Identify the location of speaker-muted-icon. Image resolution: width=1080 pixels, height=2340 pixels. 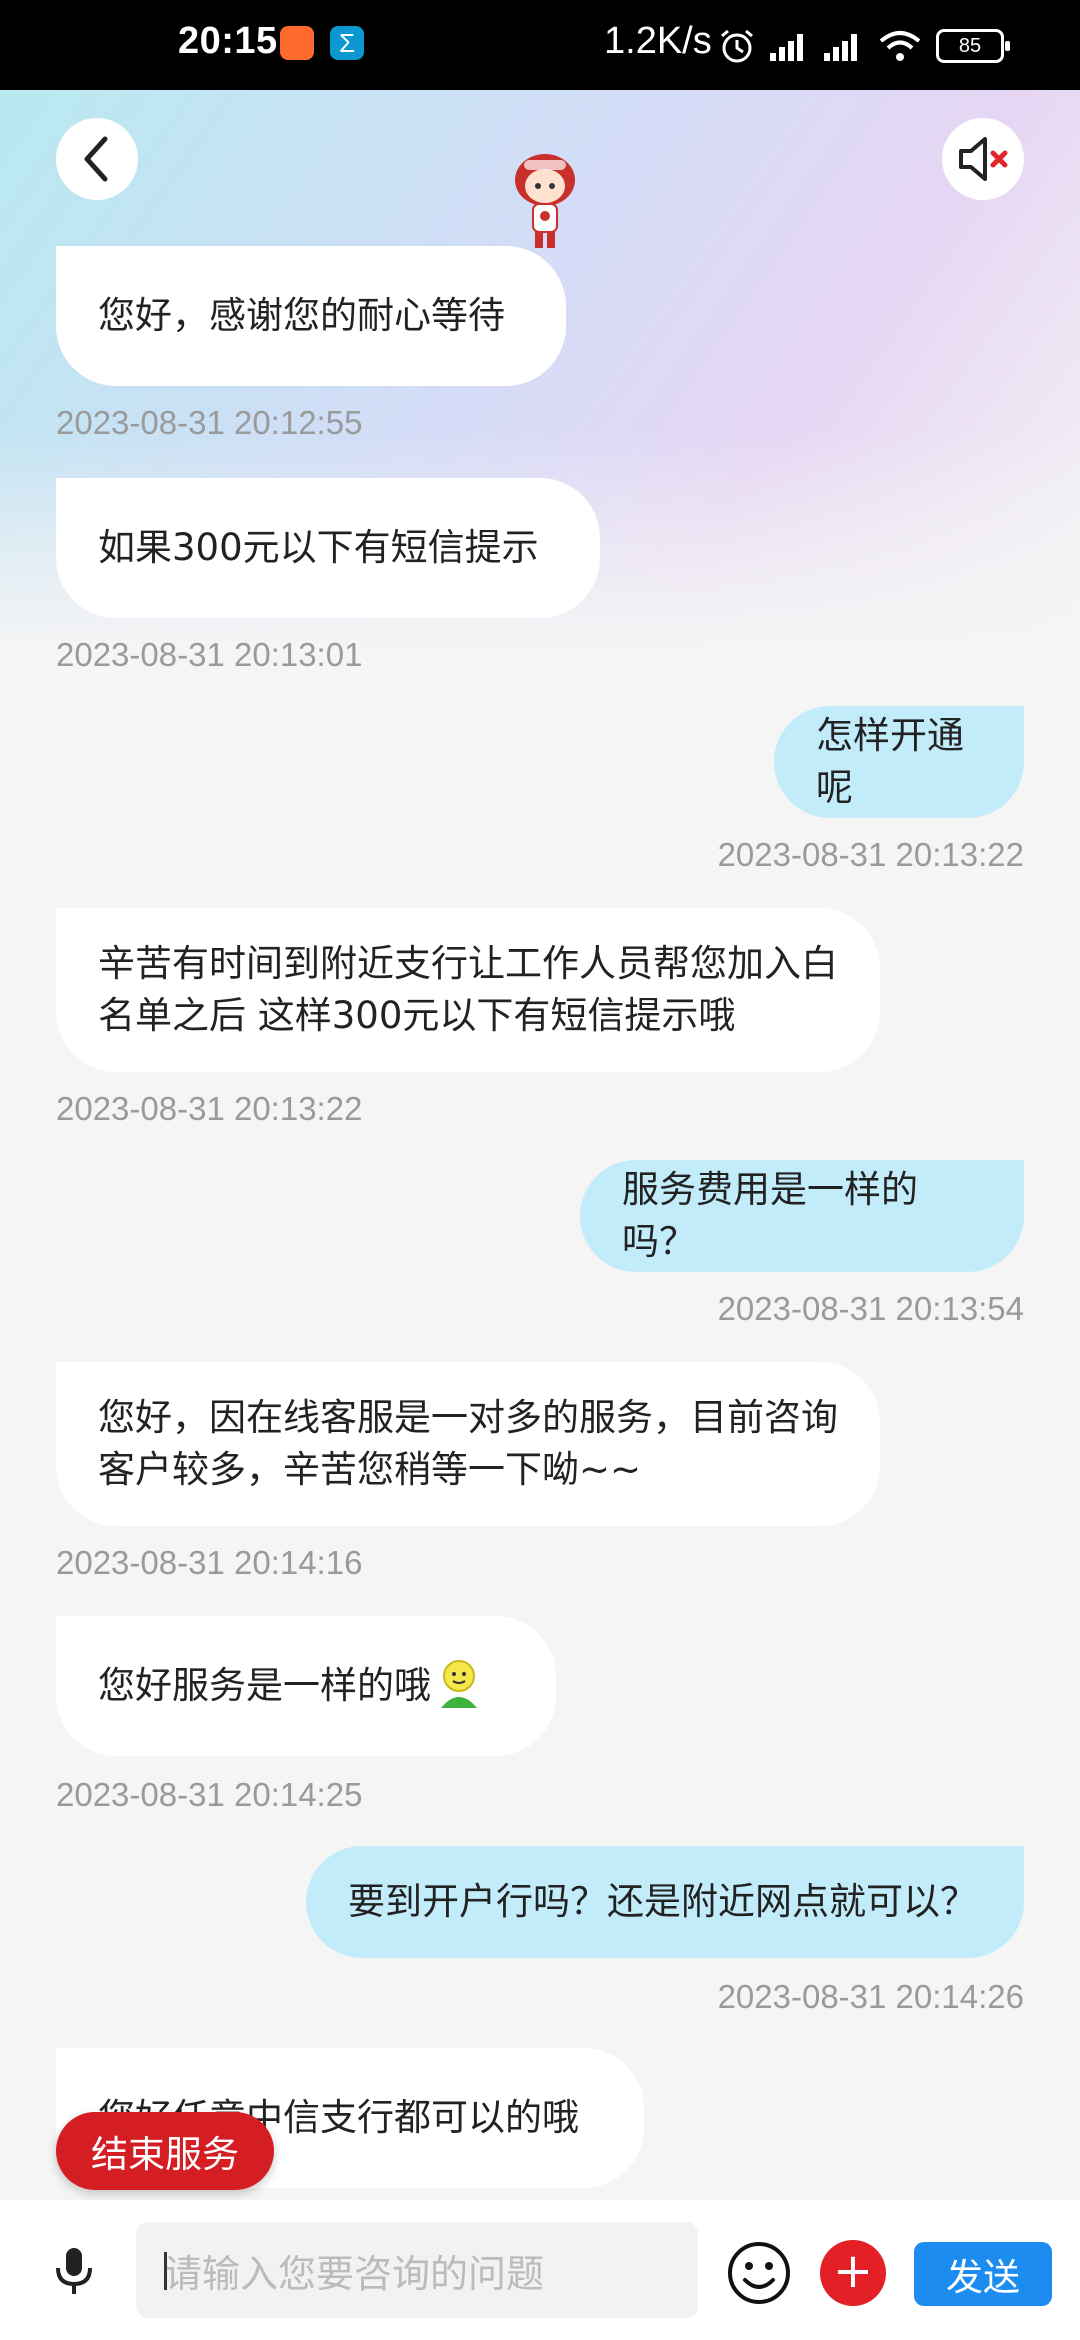
(983, 159).